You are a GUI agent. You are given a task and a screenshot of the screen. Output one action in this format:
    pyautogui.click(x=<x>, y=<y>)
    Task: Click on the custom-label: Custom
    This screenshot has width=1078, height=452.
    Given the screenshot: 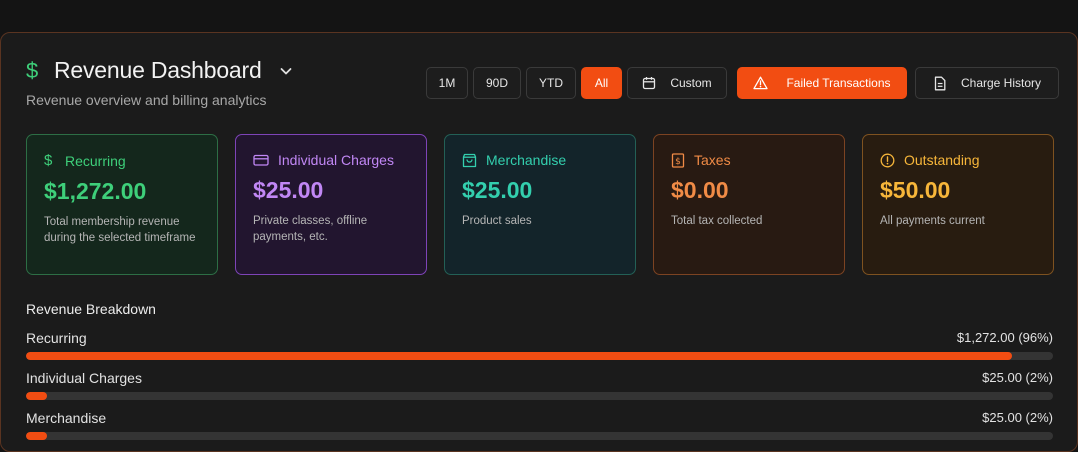 What is the action you would take?
    pyautogui.click(x=691, y=83)
    